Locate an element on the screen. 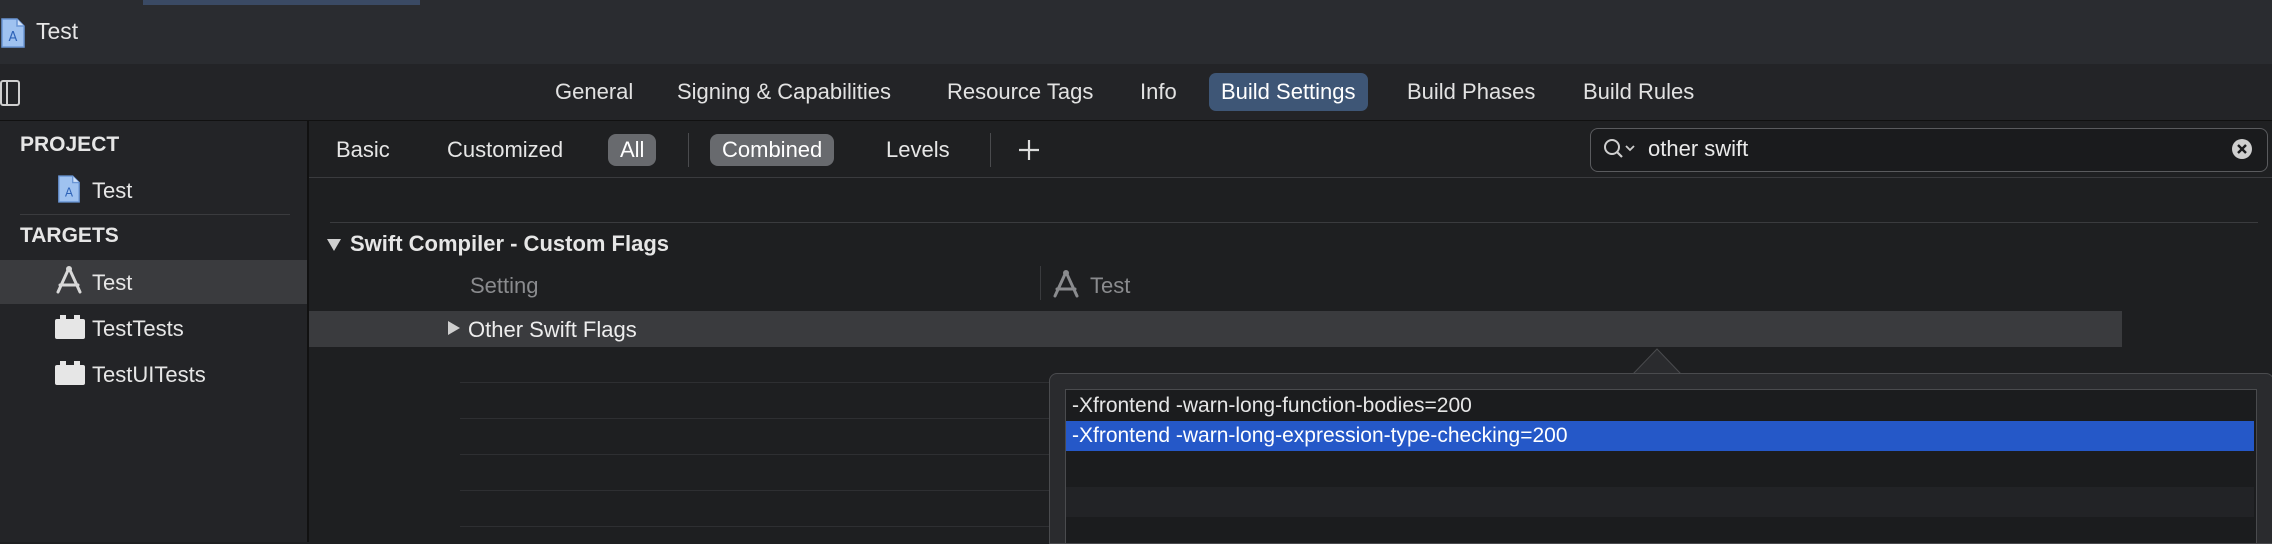  sidebar-divider is located at coordinates (155, 214).